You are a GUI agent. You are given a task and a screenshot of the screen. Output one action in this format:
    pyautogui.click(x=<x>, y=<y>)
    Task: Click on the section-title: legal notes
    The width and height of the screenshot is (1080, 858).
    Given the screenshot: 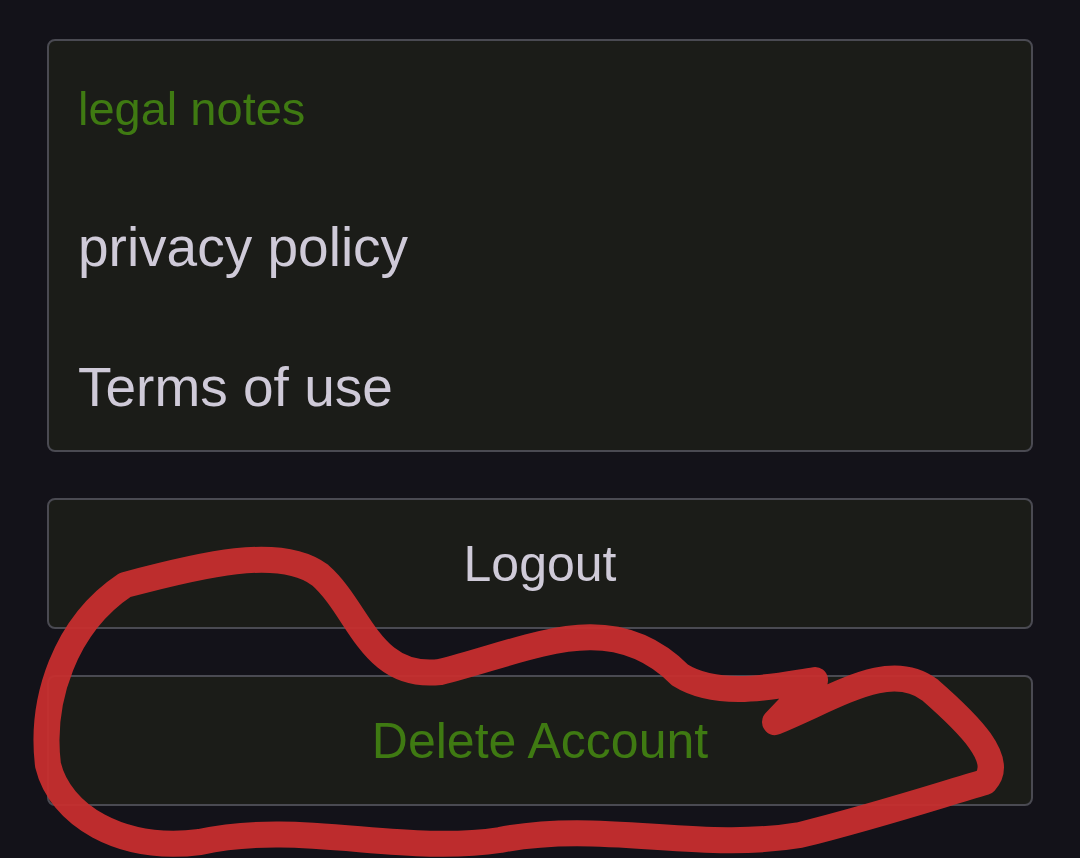 What is the action you would take?
    pyautogui.click(x=192, y=109)
    